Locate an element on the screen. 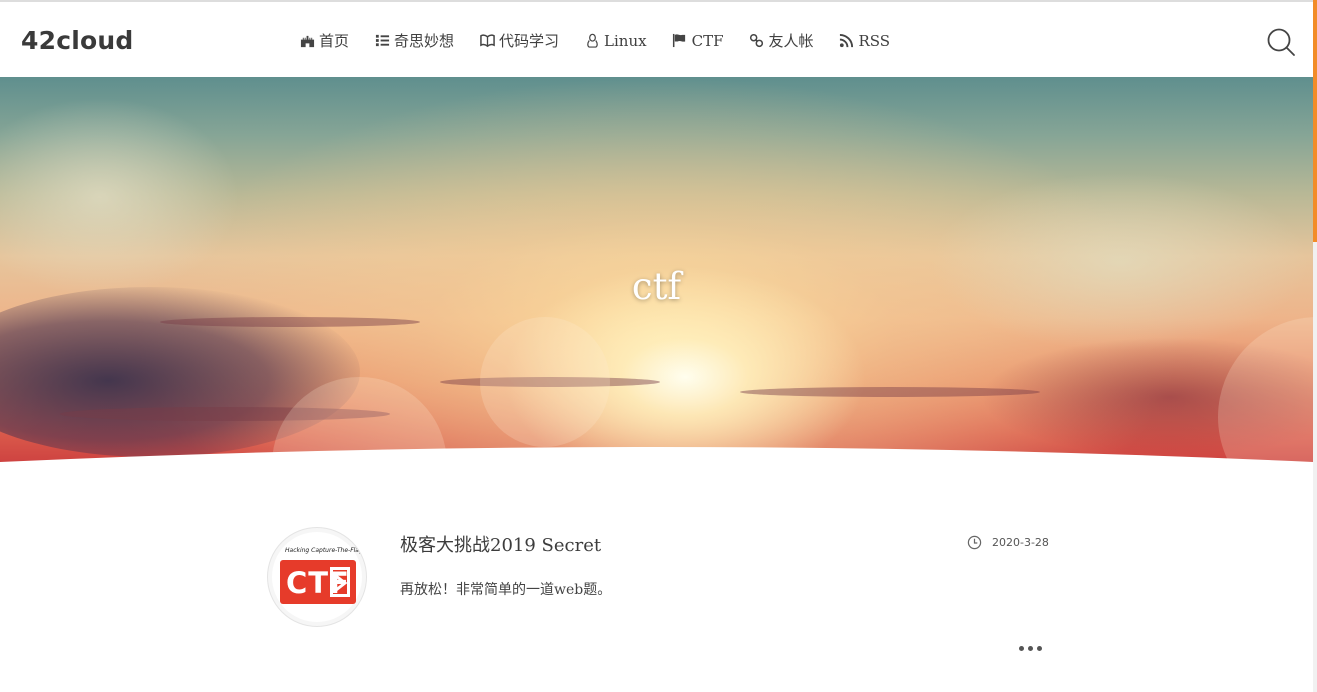 The width and height of the screenshot is (1317, 692). list-icon is located at coordinates (382, 41).